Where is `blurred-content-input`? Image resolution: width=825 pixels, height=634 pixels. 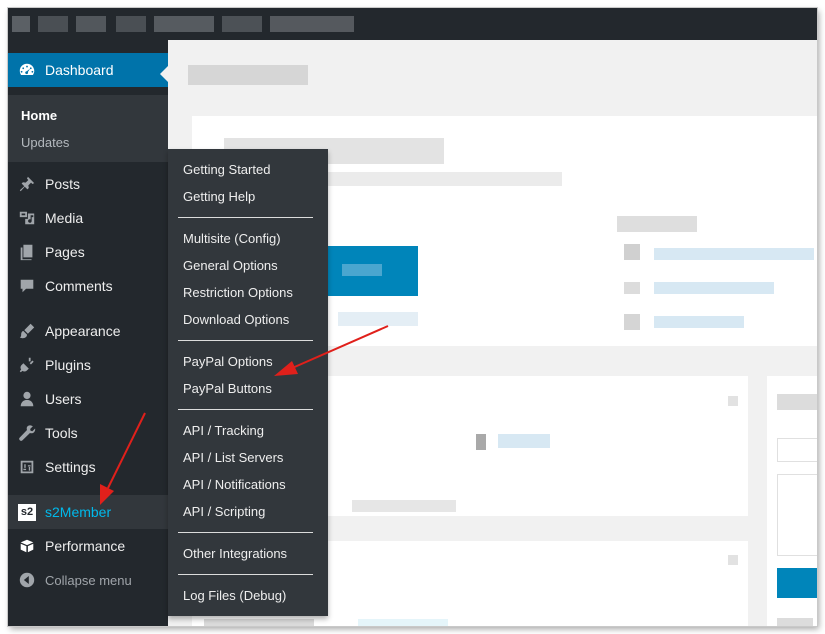 blurred-content-input is located at coordinates (797, 515).